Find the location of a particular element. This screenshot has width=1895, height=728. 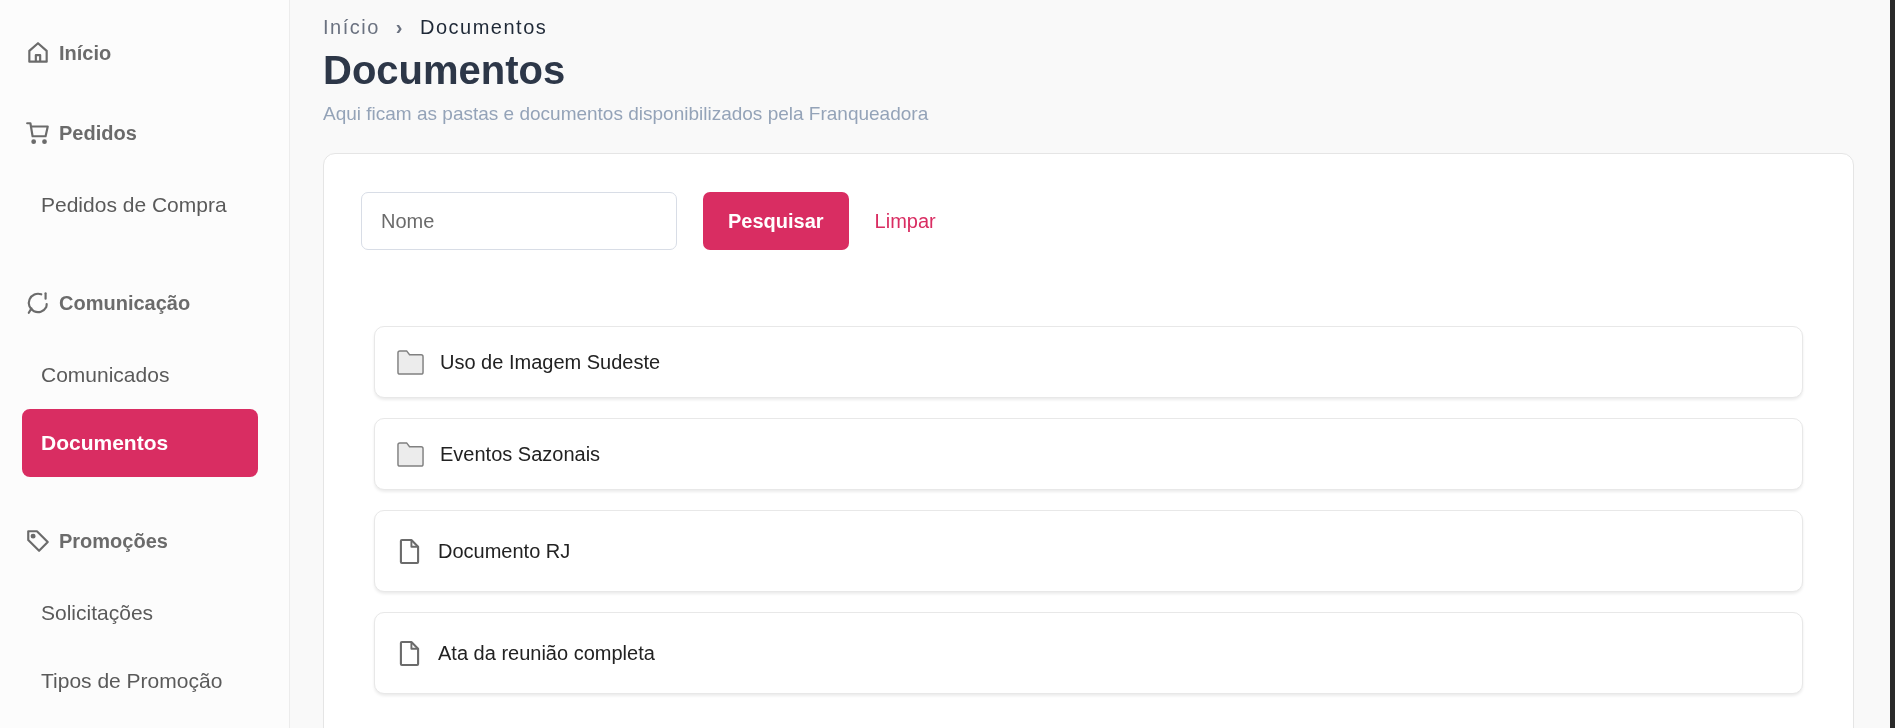

document-name: Documento RJ is located at coordinates (504, 551).